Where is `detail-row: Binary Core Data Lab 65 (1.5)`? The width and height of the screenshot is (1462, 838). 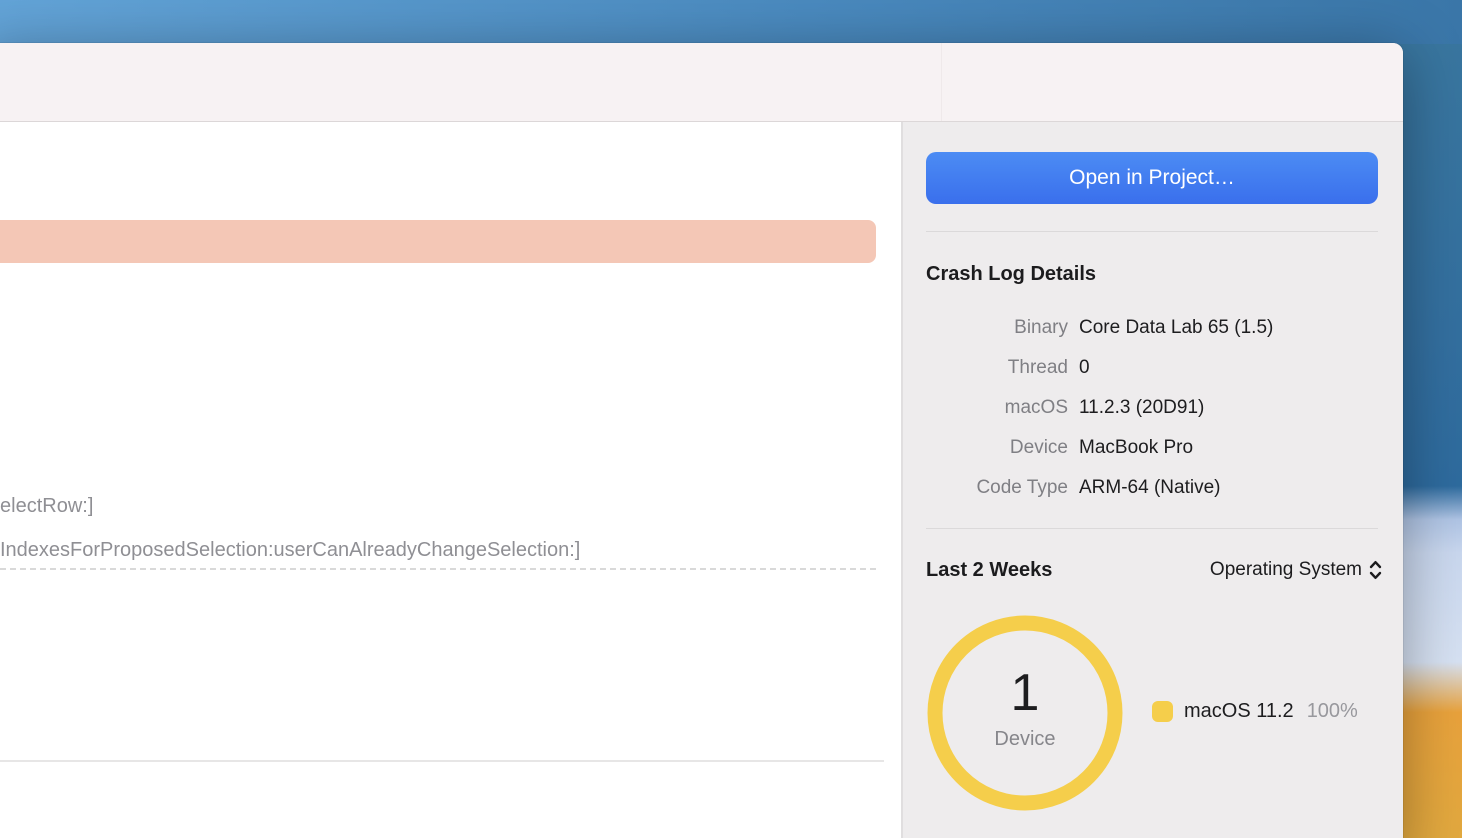 detail-row: Binary Core Data Lab 65 (1.5) is located at coordinates (1153, 328).